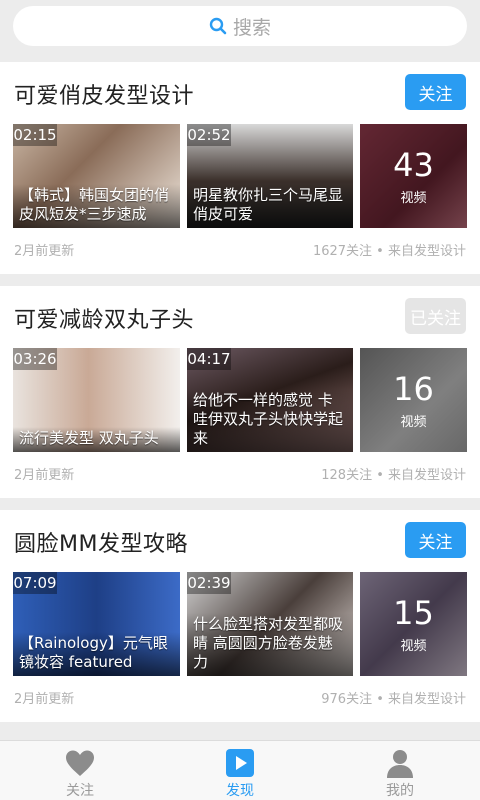 This screenshot has width=480, height=800. I want to click on play-icon, so click(240, 763).